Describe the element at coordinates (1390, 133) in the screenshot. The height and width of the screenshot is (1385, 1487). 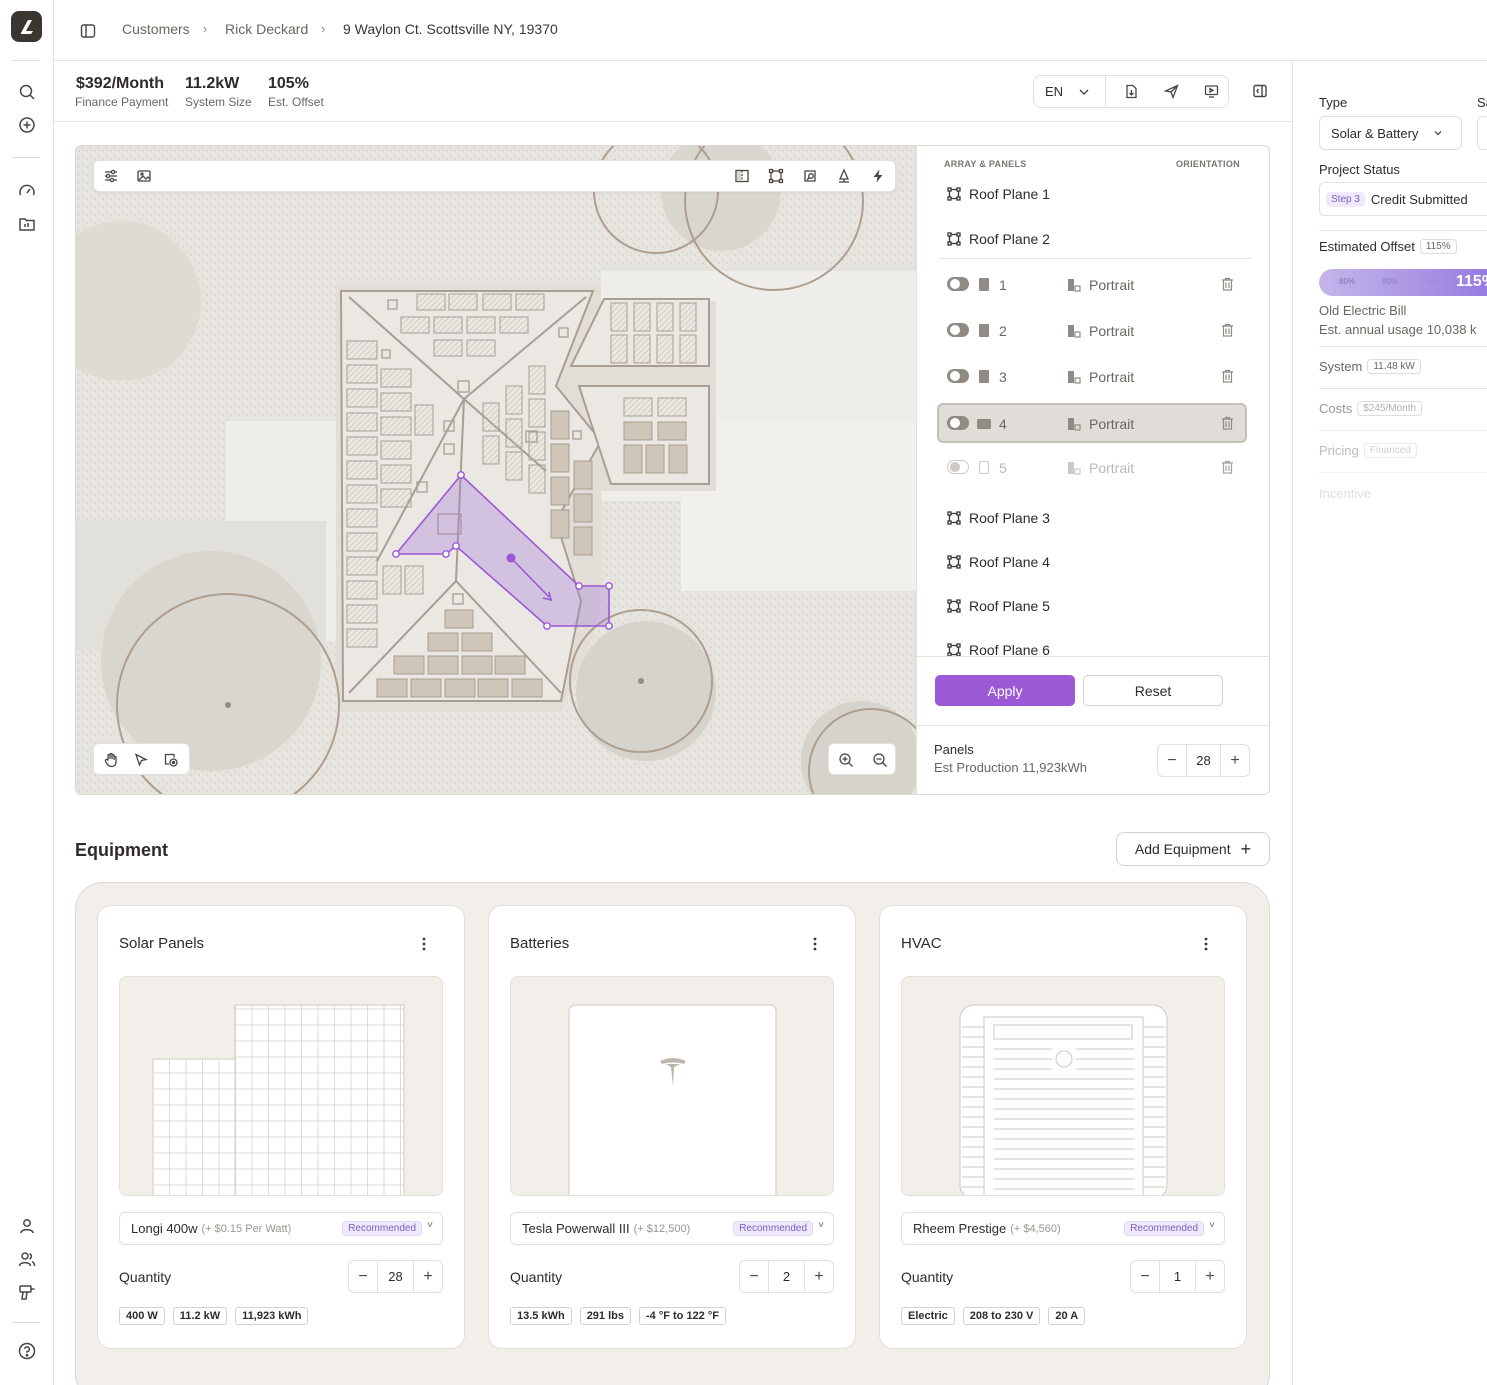
I see `type-select: Solar & Battery` at that location.